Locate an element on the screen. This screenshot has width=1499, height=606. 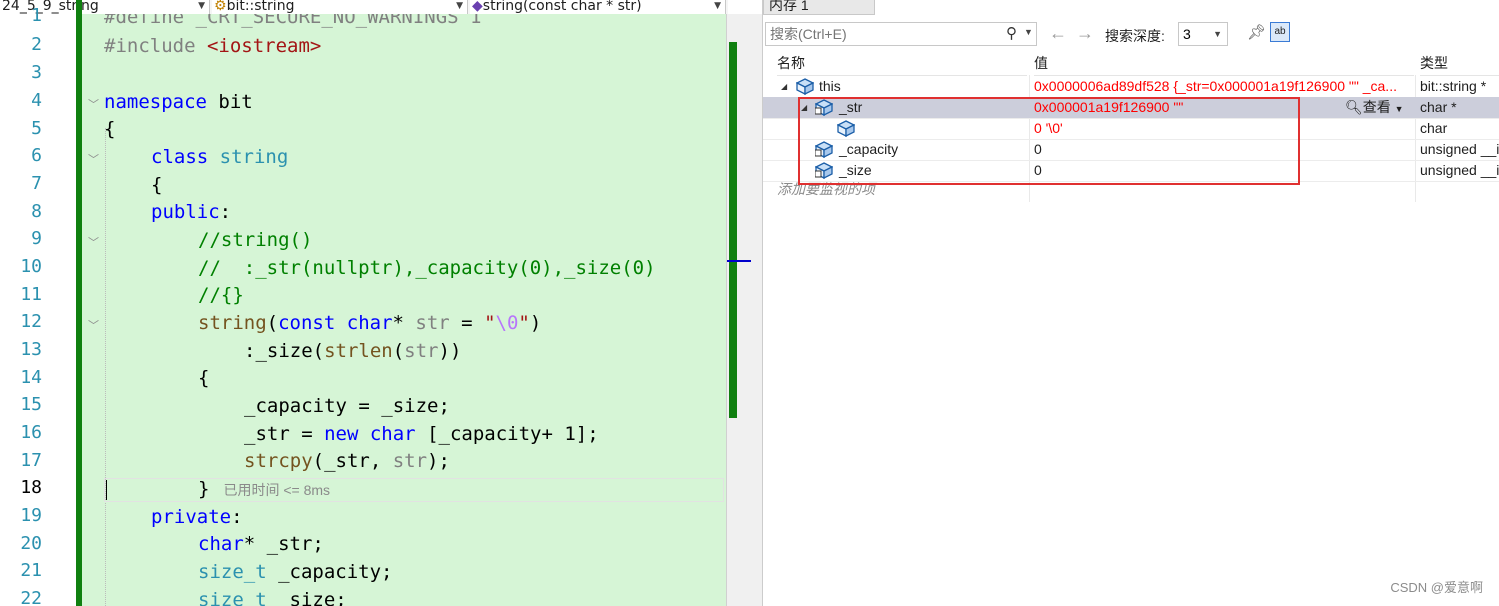
code-token: ) is located at coordinates (535, 323).